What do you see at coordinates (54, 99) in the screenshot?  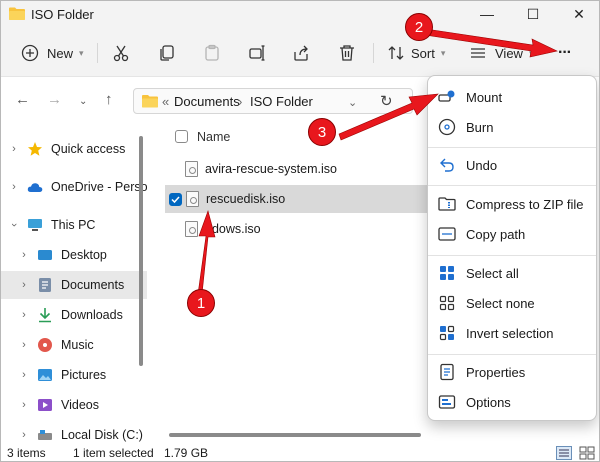 I see `forward-arrow-icon: →` at bounding box center [54, 99].